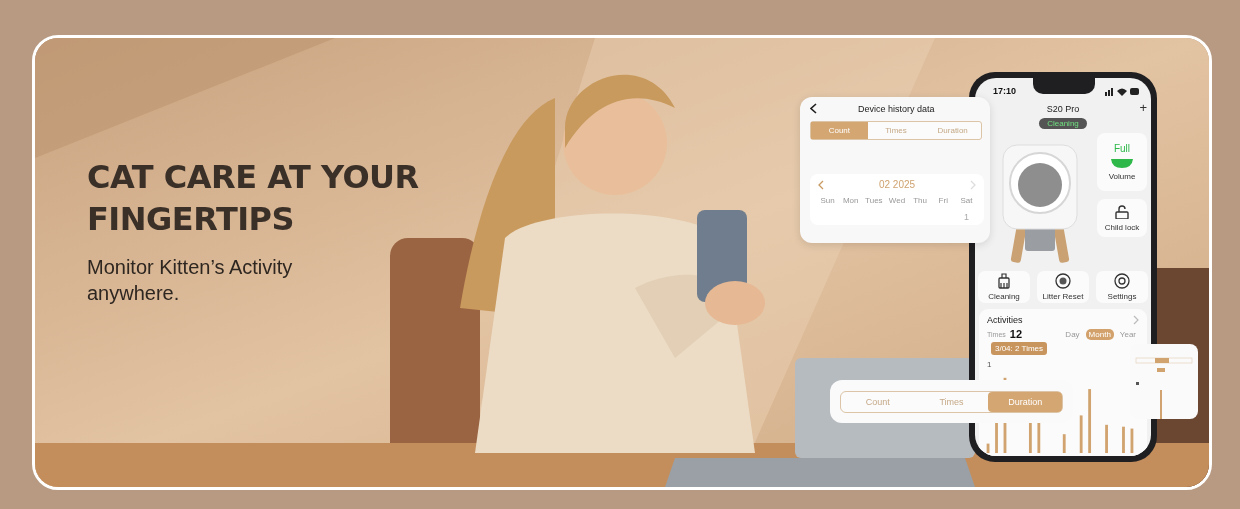 Image resolution: width=1240 pixels, height=509 pixels. Describe the element at coordinates (253, 198) in the screenshot. I see `headline: CAT CARE AT YOUR FINGERTIPS` at that location.